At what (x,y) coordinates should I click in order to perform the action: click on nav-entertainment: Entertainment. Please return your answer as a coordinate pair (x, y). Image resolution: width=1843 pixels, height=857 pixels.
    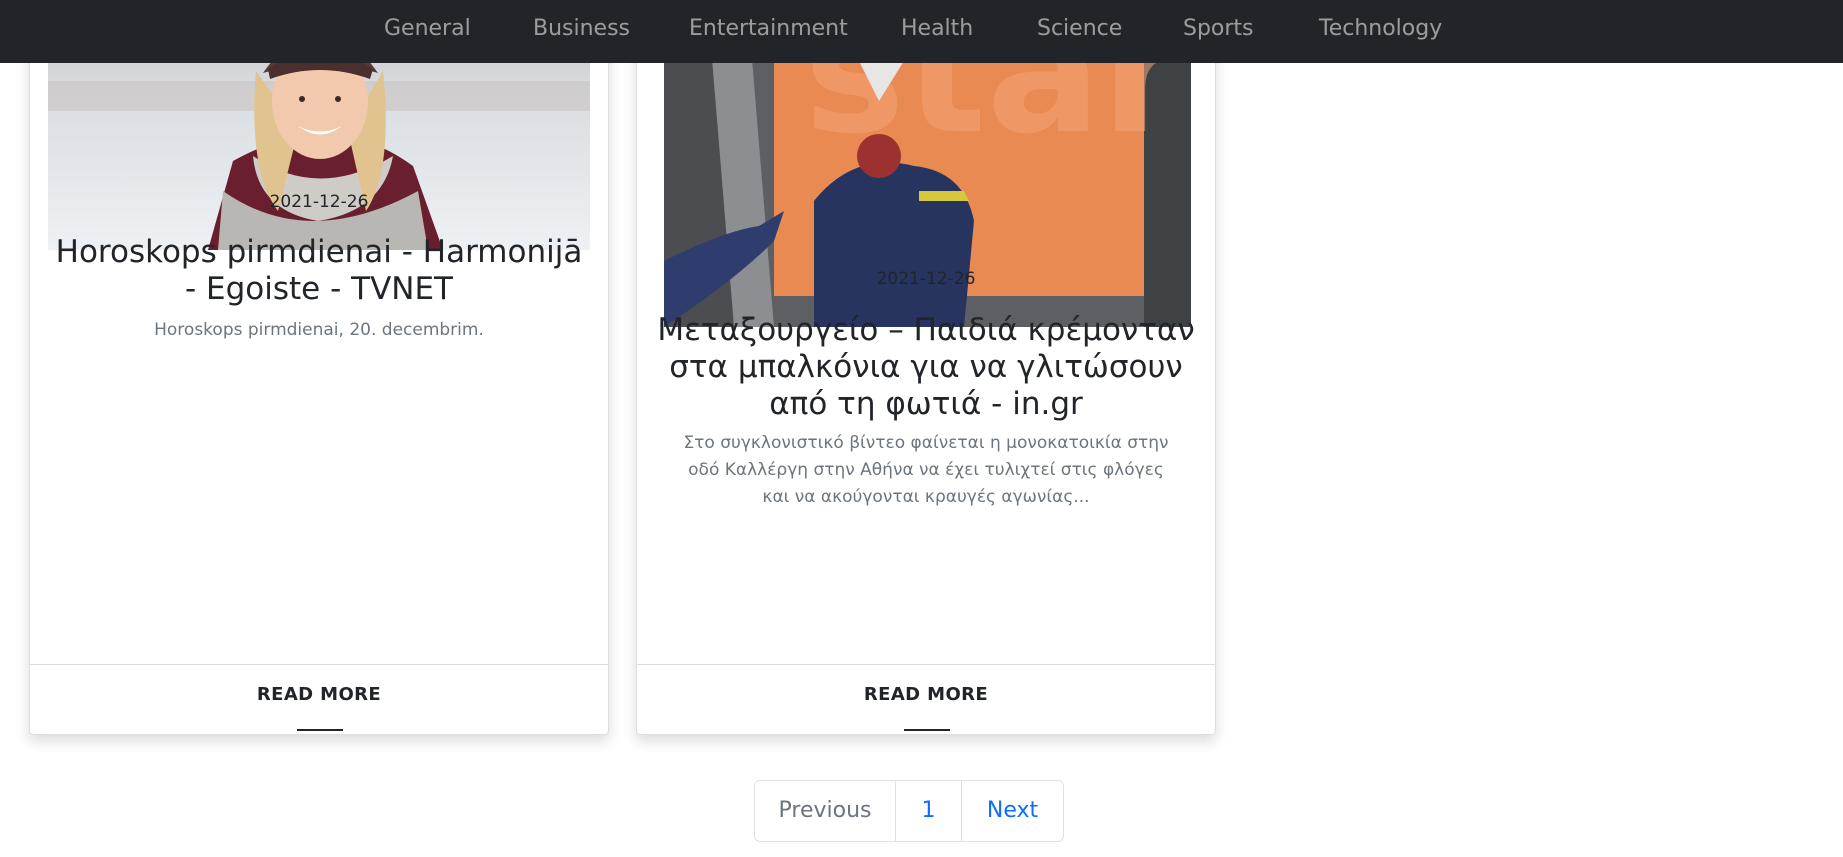
    Looking at the image, I should click on (768, 31).